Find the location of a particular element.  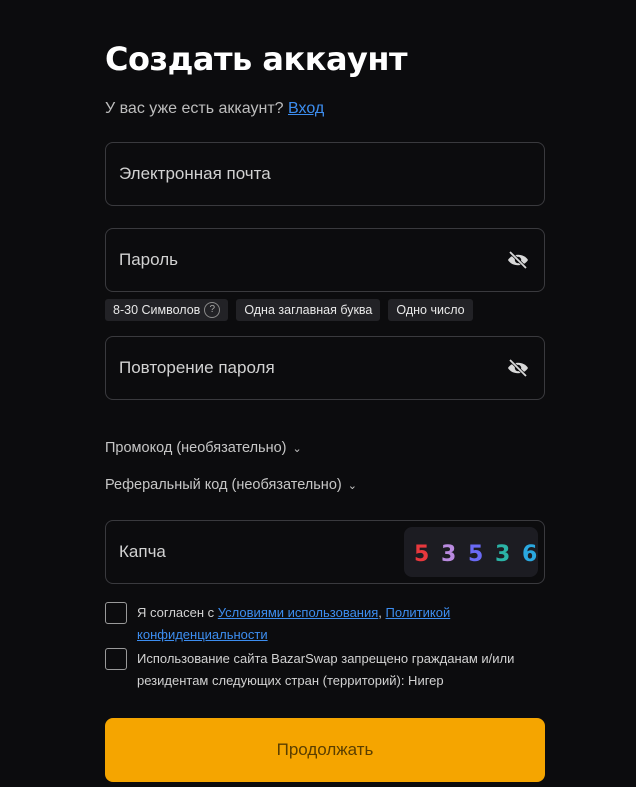

referral-code-toggle: Реферальный код (необязательно) ⌄ is located at coordinates (231, 485).